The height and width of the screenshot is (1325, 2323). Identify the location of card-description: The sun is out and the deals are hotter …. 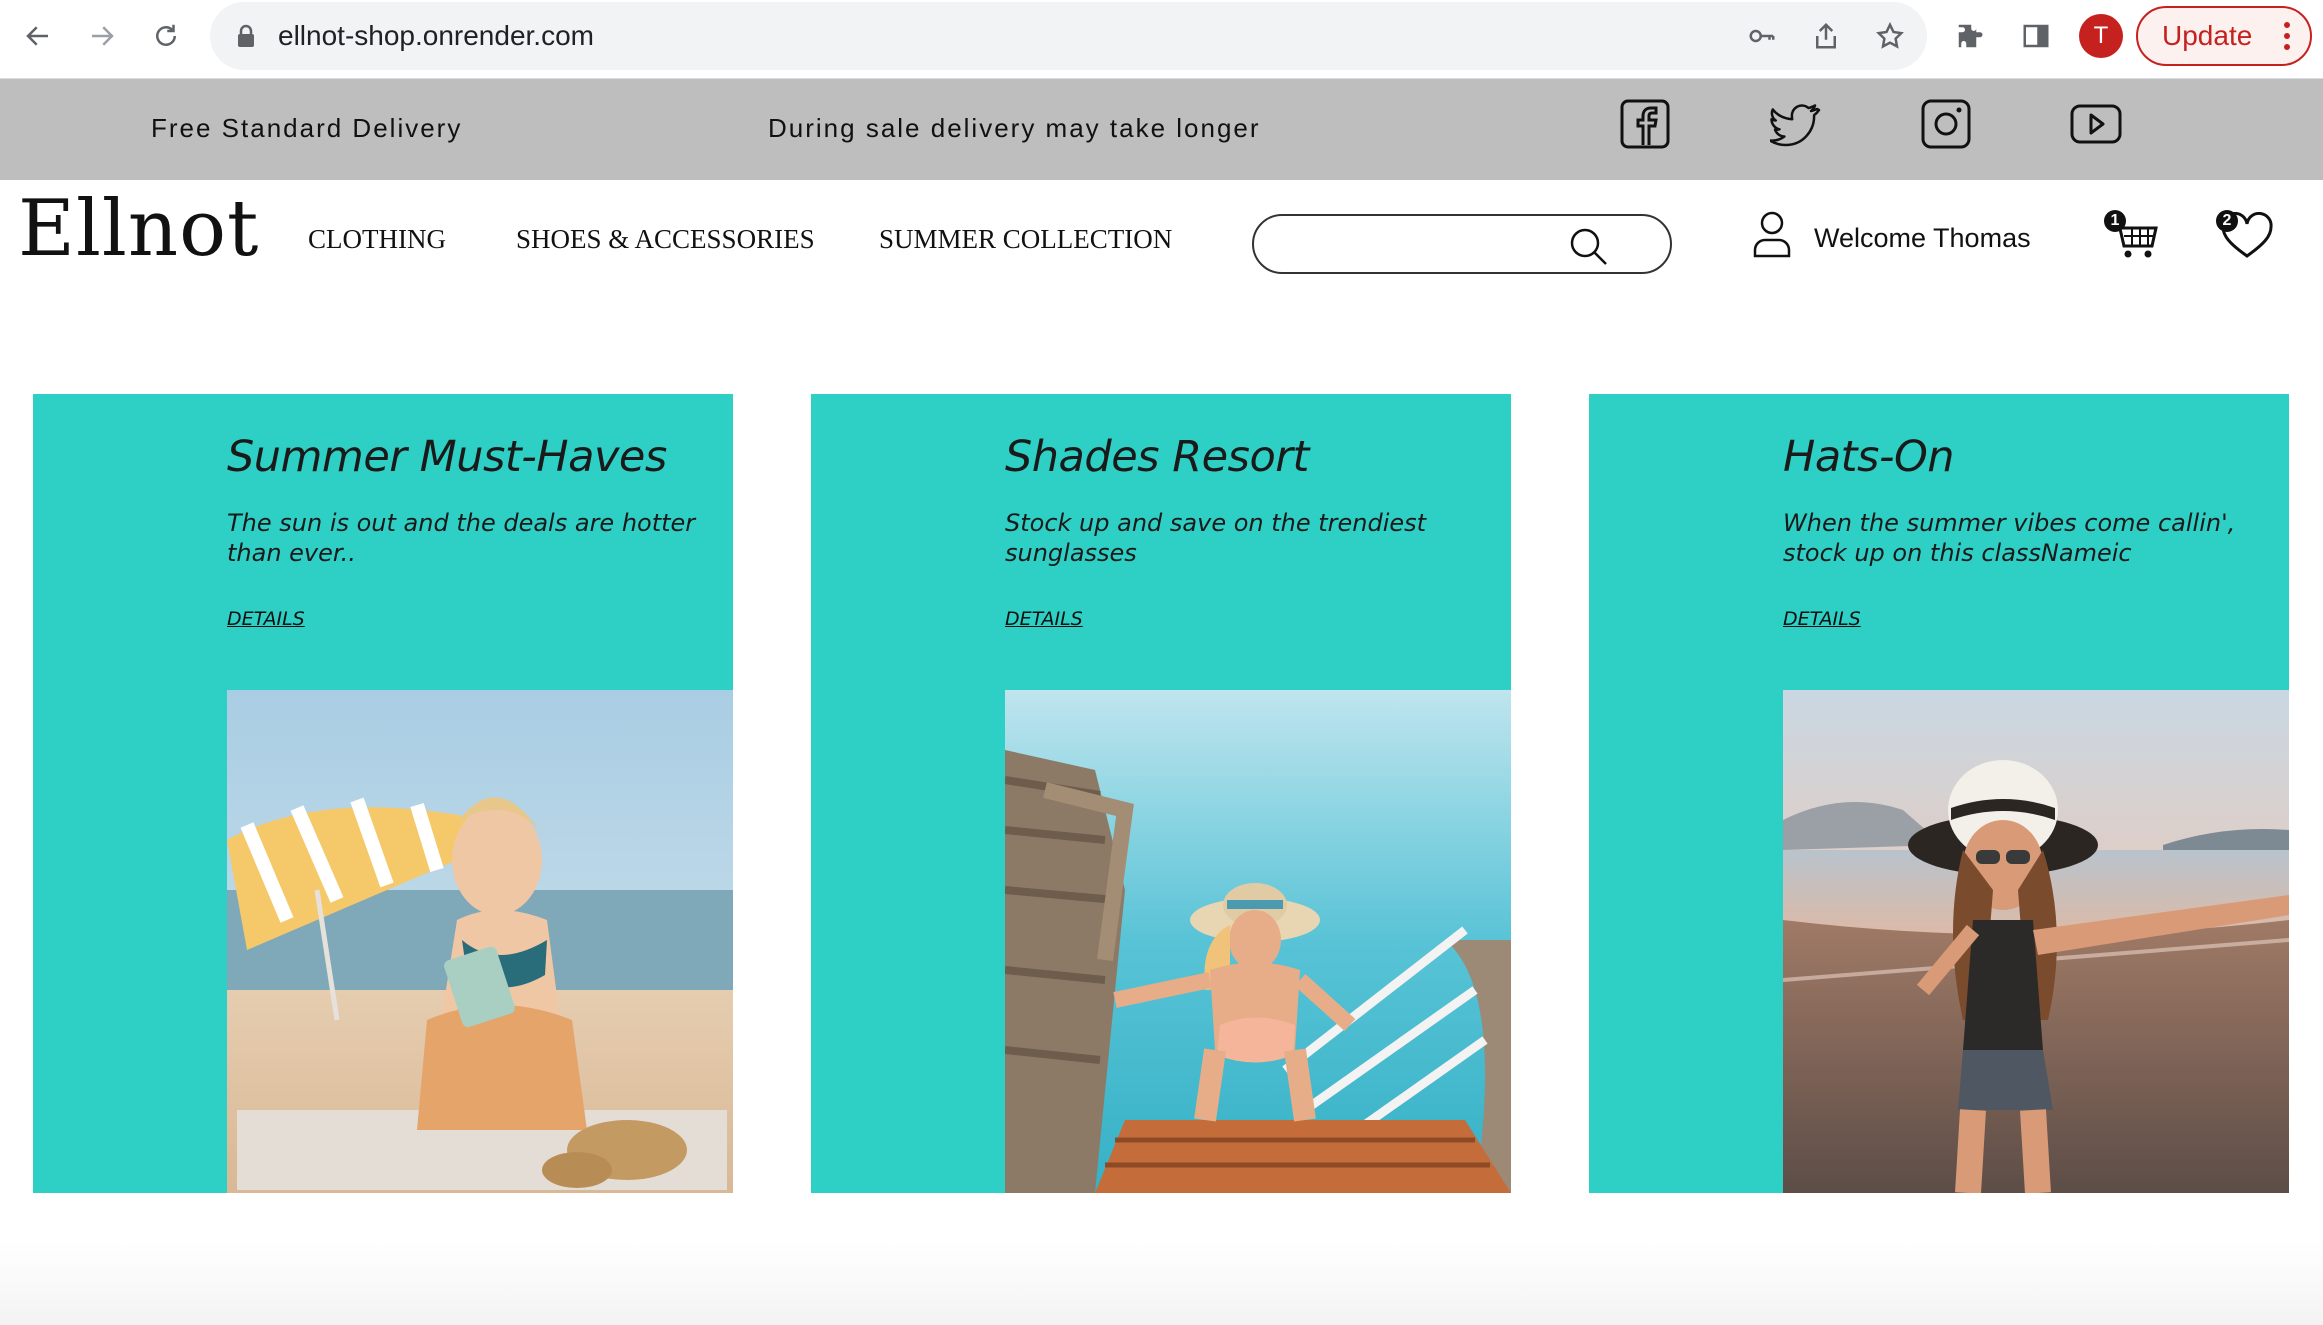
(461, 538).